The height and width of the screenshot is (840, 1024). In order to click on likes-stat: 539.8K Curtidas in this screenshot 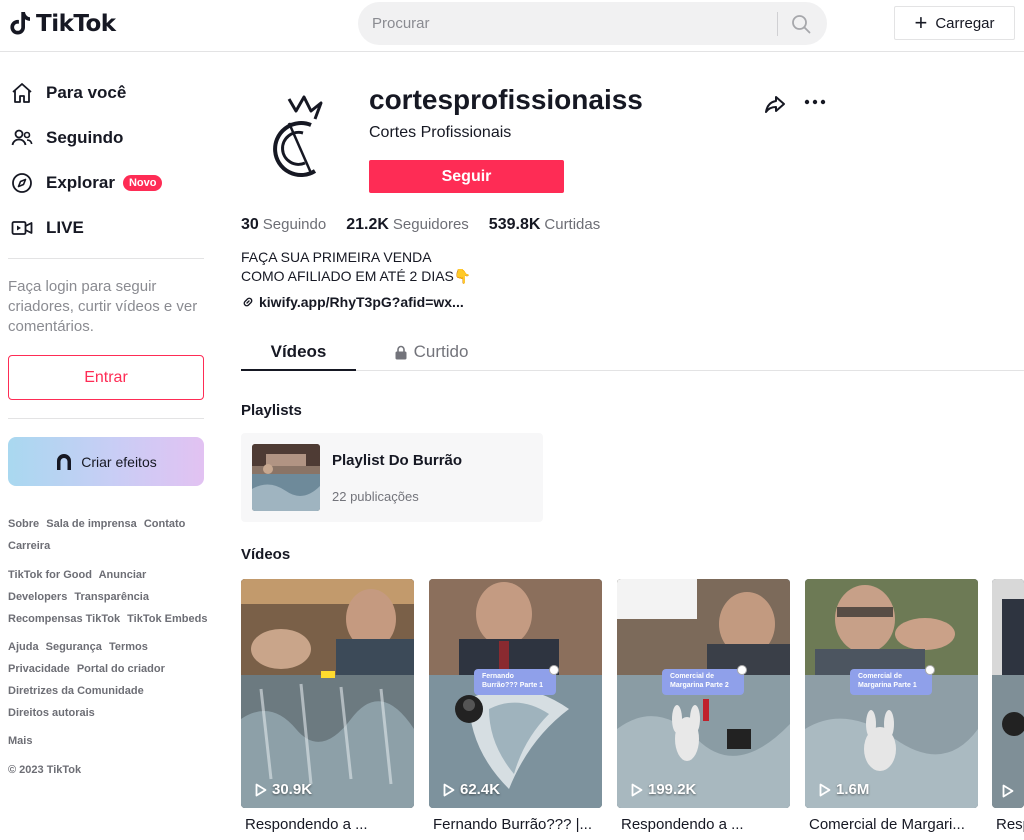, I will do `click(544, 225)`.